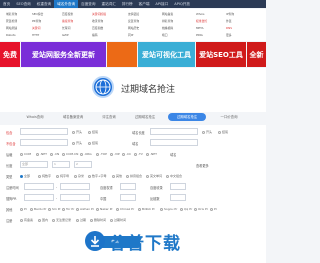 This screenshot has width=320, height=263. I want to click on other-option: Naker Pr, so click(104, 209).